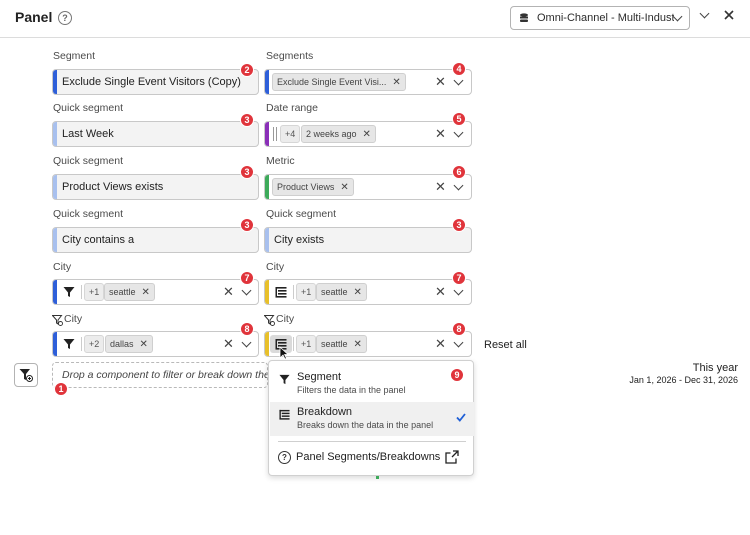  Describe the element at coordinates (61, 389) in the screenshot. I see `step-badge: 1` at that location.